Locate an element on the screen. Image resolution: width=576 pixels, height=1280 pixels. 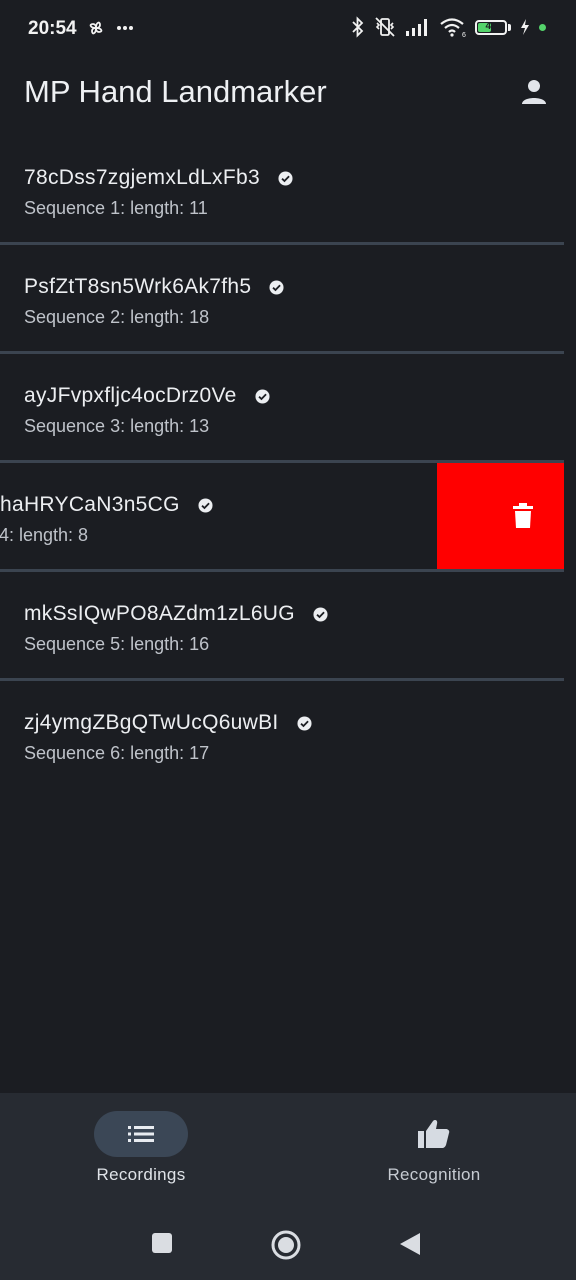
wifi-icon: 6 is located at coordinates (453, 28).